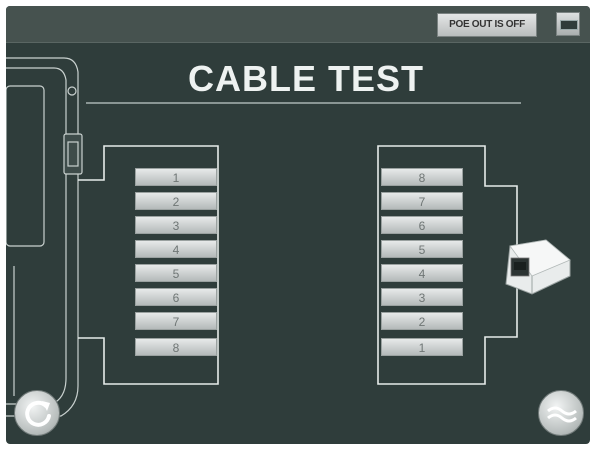 The width and height of the screenshot is (596, 451). Describe the element at coordinates (422, 273) in the screenshot. I see `right-pin-4: 4` at that location.